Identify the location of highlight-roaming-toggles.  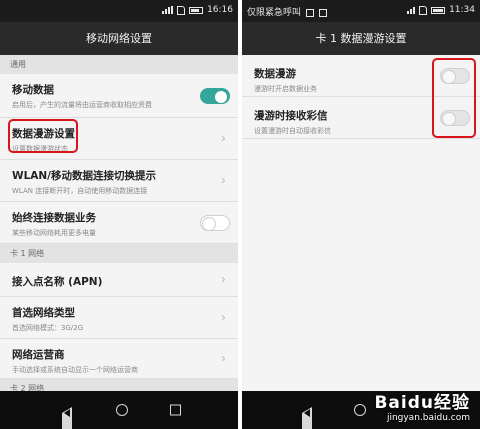
(454, 98).